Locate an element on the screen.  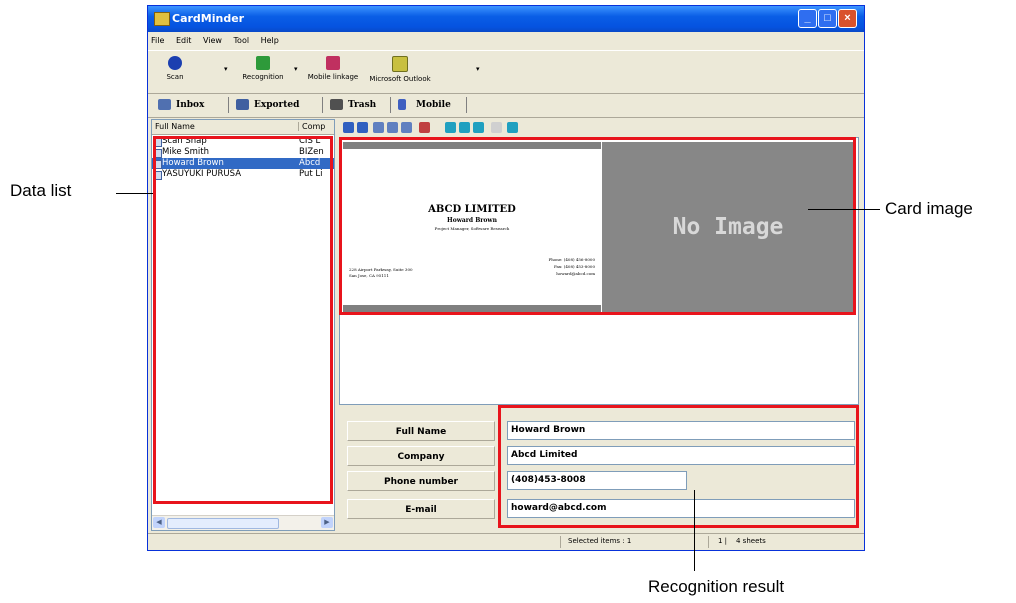
recognition-result-leader-line is located at coordinates (694, 530).